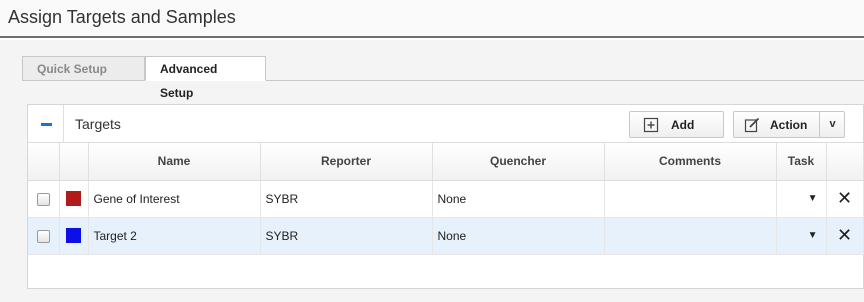 The image size is (864, 302). Describe the element at coordinates (346, 162) in the screenshot. I see `reporter-column-header: Reporter` at that location.